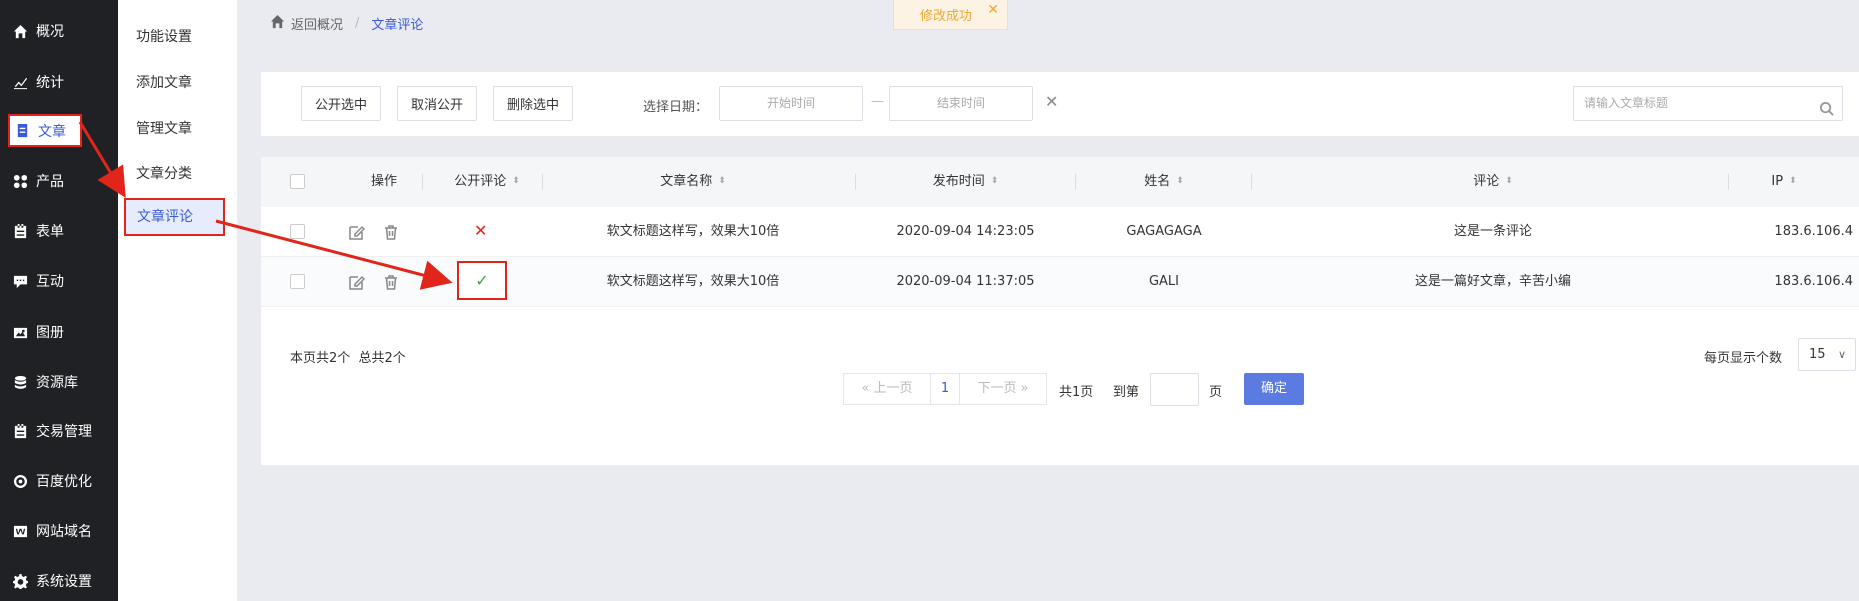 This screenshot has width=1859, height=601. What do you see at coordinates (965, 231) in the screenshot?
I see `cell-publish-time: 2020-09-04 14:23:05` at bounding box center [965, 231].